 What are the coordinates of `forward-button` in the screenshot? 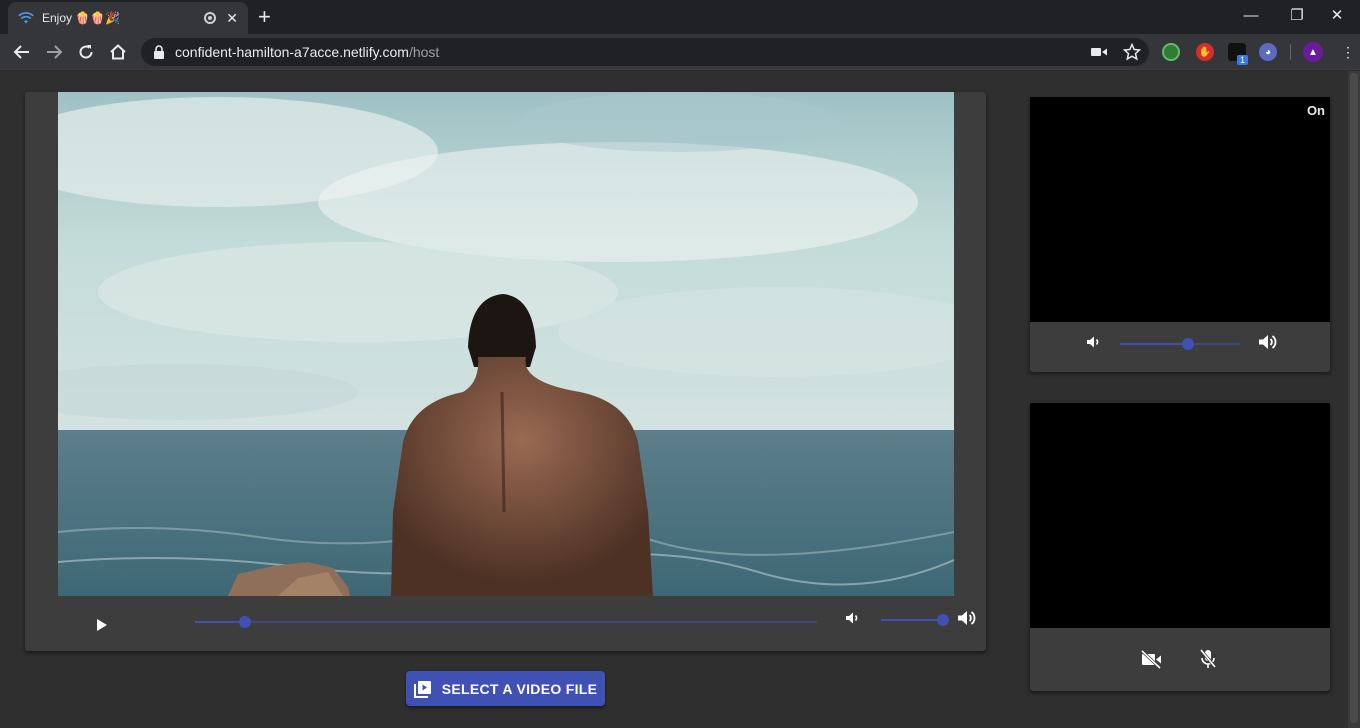 It's located at (54, 52).